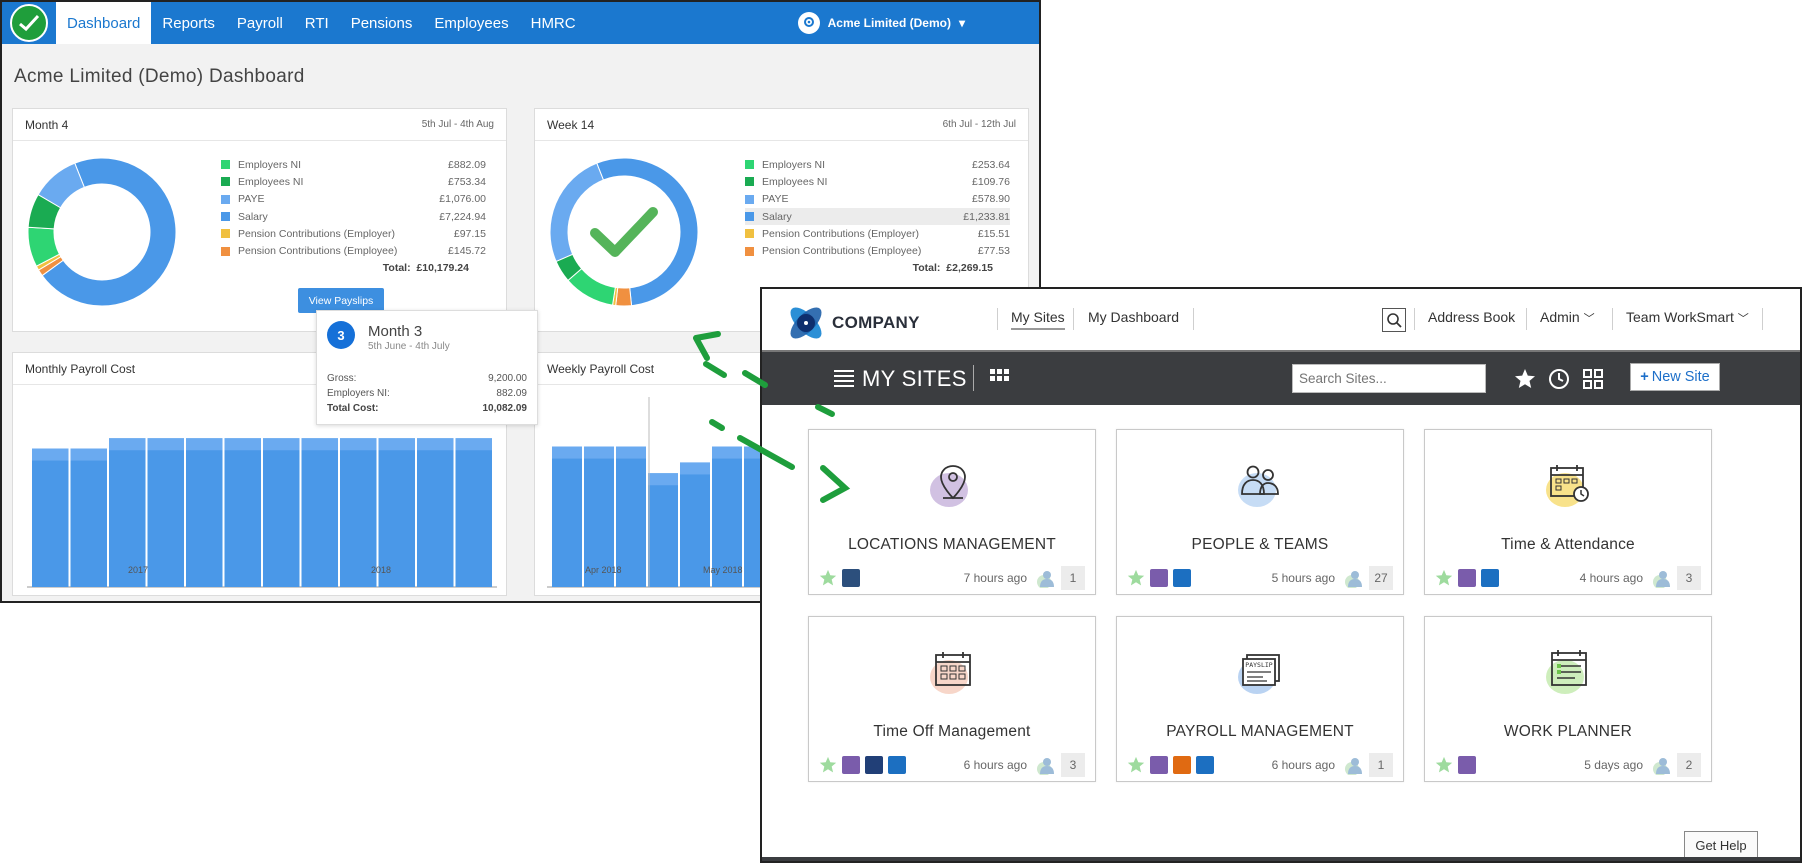 Image resolution: width=1802 pixels, height=863 pixels. What do you see at coordinates (353, 199) in the screenshot?
I see `legend-item: PAYE £1,076.00` at bounding box center [353, 199].